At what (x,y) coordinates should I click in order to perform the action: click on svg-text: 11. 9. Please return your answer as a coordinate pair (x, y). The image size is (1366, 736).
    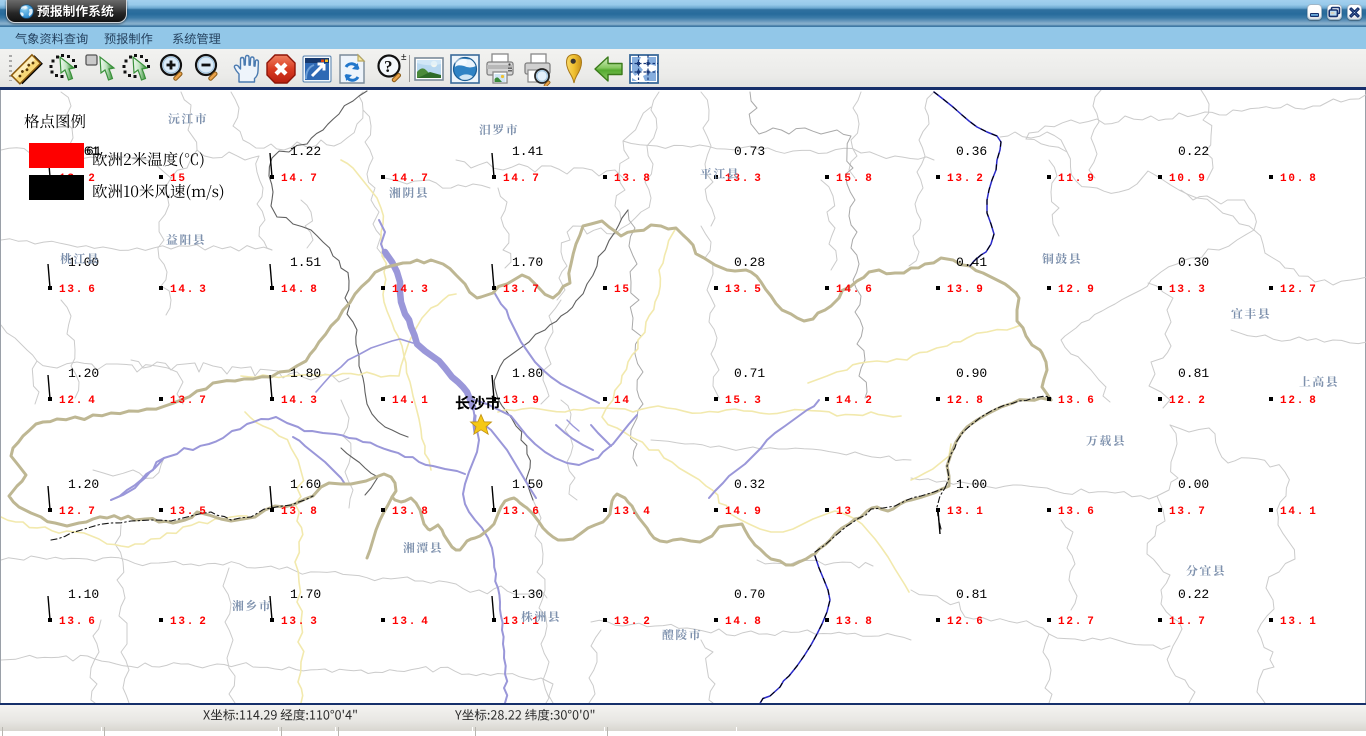
    Looking at the image, I should click on (1077, 179).